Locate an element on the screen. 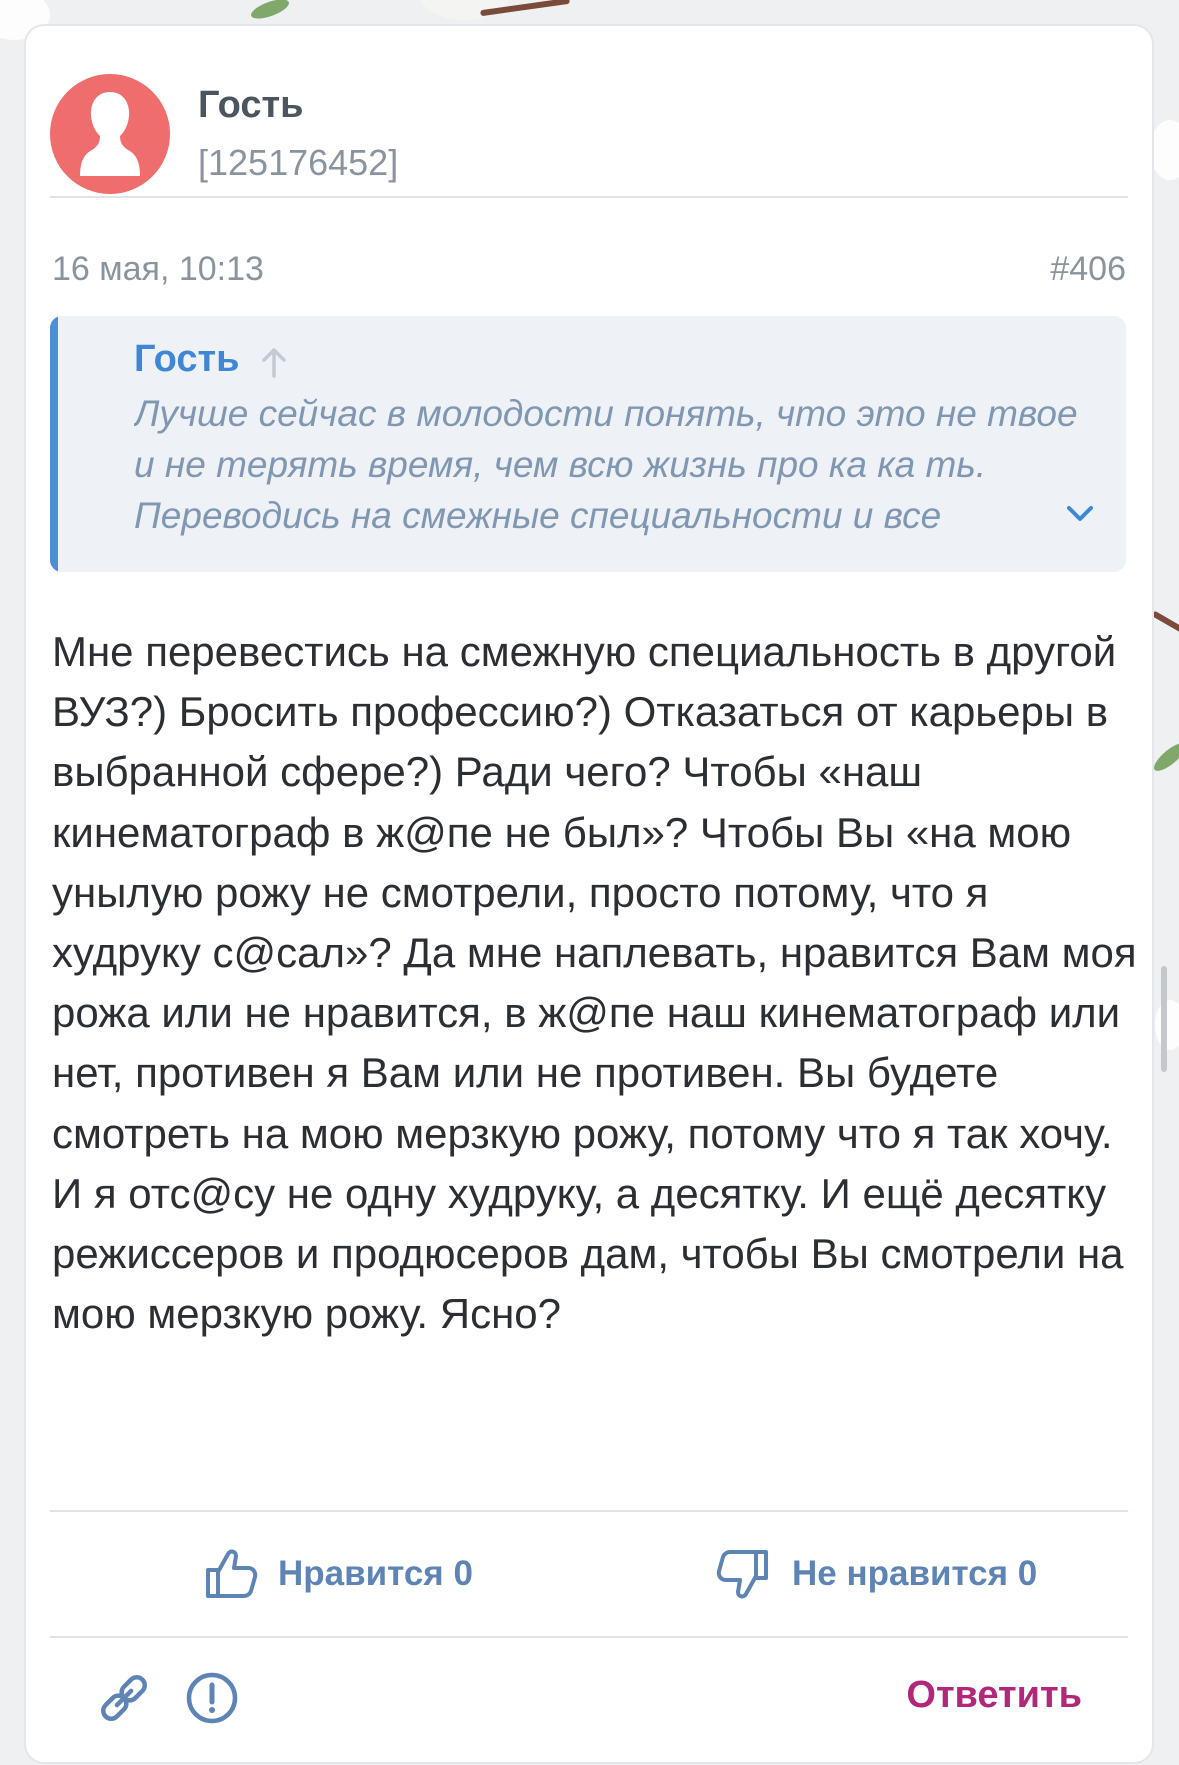 This screenshot has height=1765, width=1179. exclamation-circle-icon is located at coordinates (212, 1698).